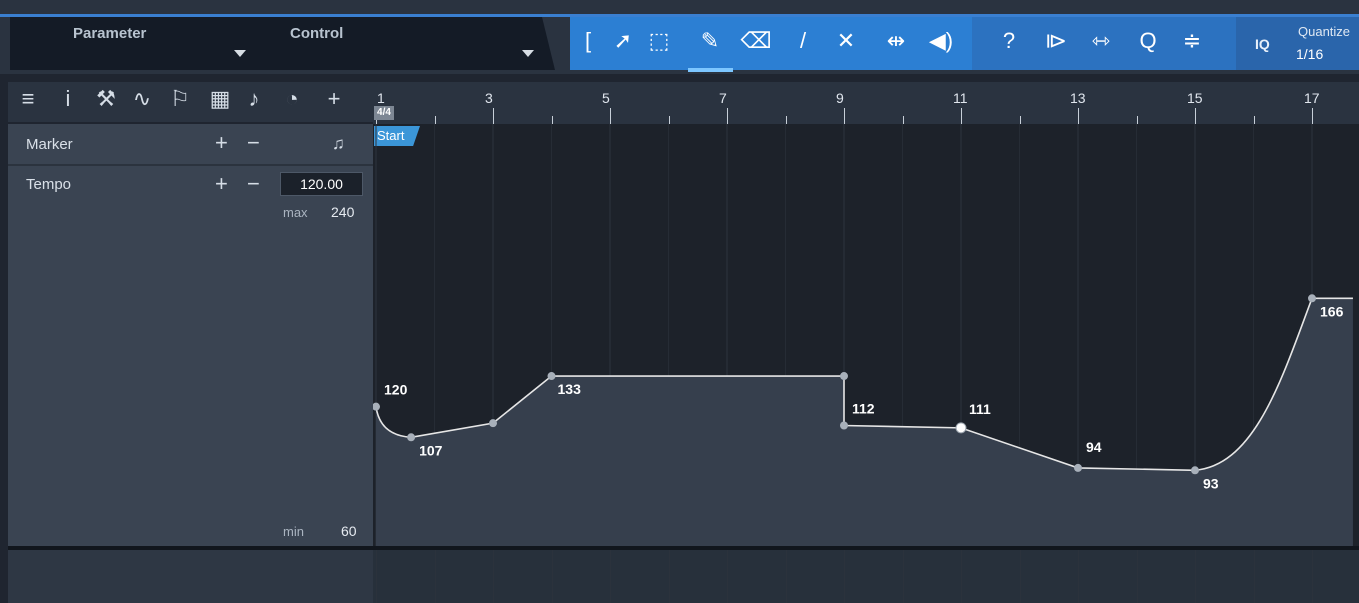 Image resolution: width=1359 pixels, height=603 pixels. I want to click on tempo-min-label: min, so click(293, 531).